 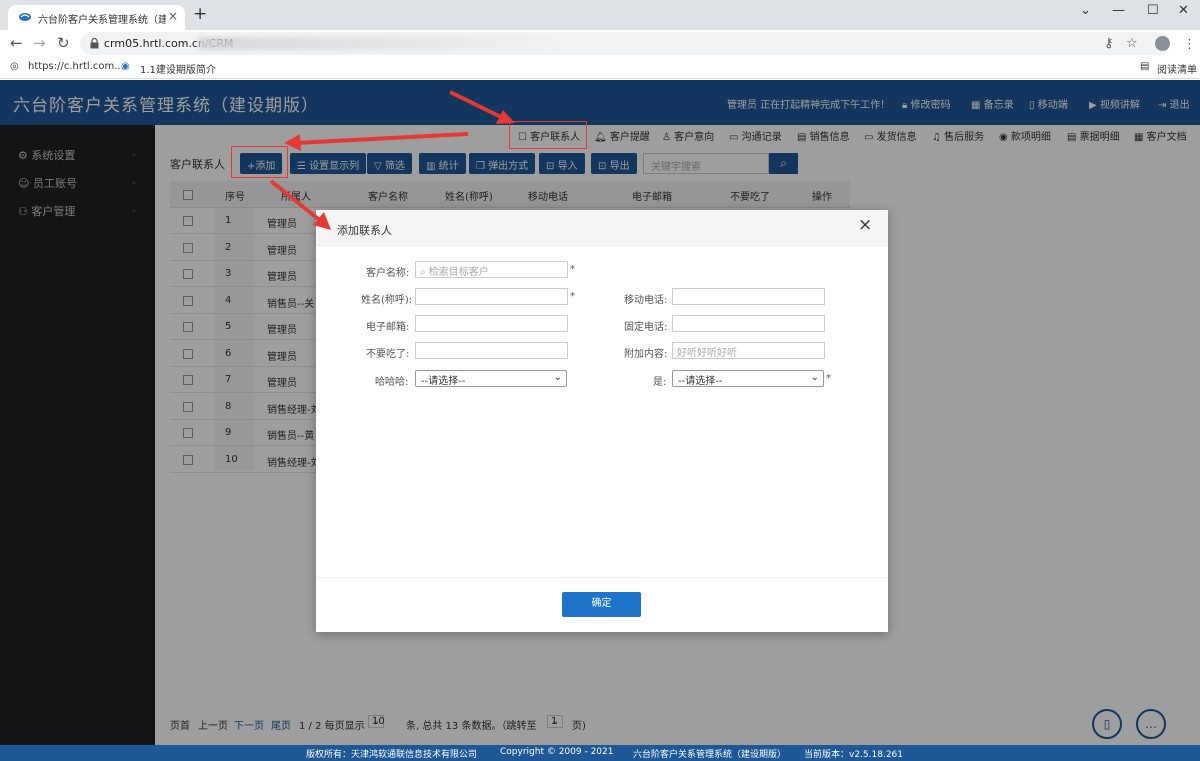 I want to click on customer-name-label: 客户名称:, so click(x=388, y=273).